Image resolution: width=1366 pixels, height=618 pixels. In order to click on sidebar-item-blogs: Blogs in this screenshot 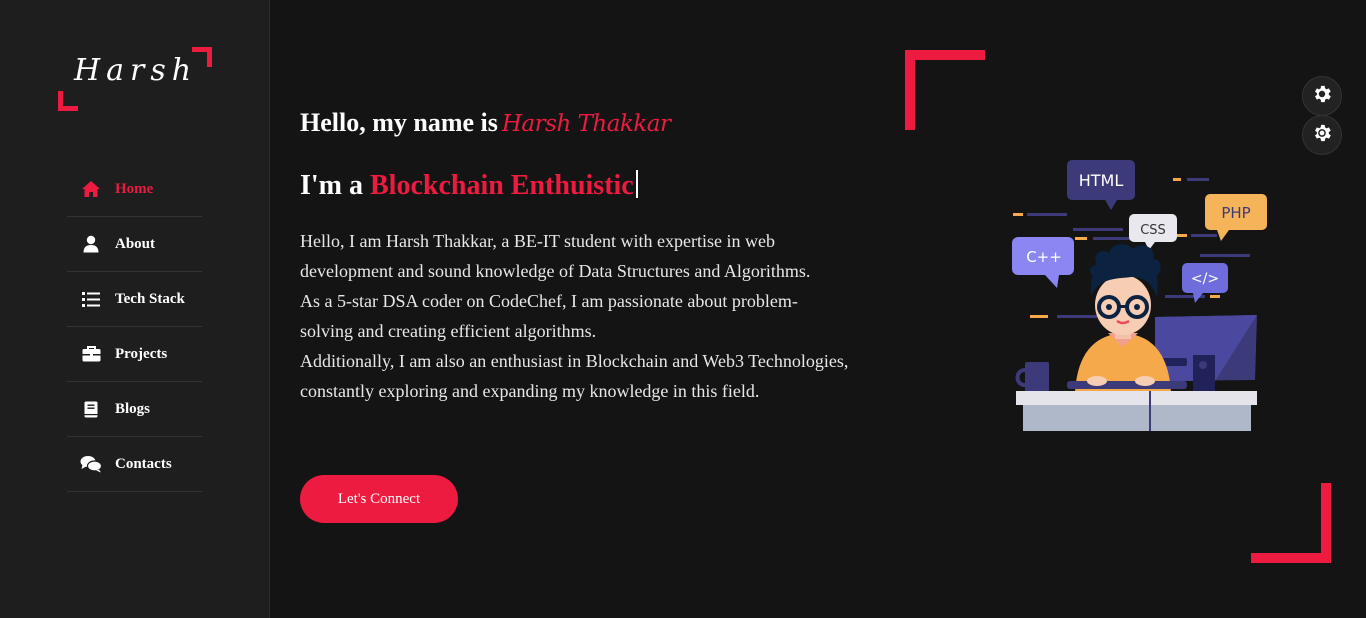, I will do `click(134, 409)`.